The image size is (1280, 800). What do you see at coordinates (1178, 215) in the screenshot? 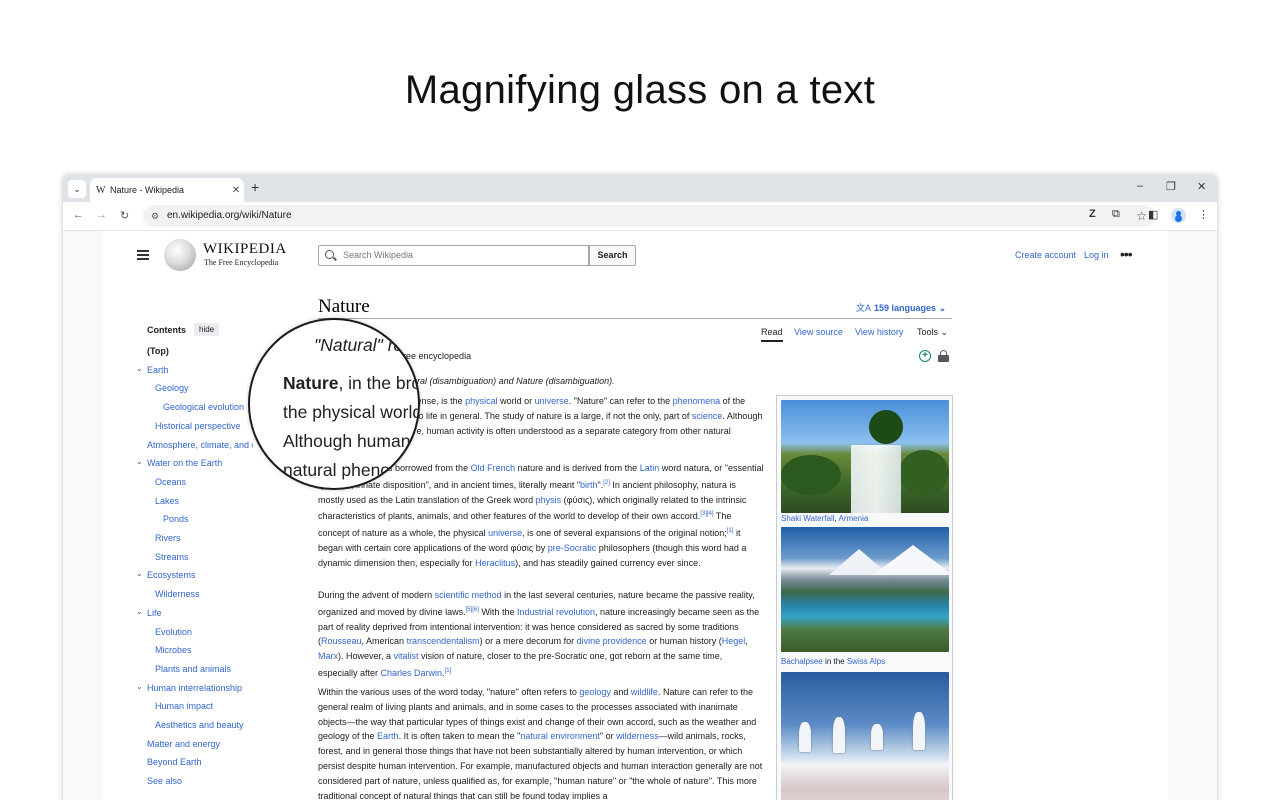
I see `profile-icon` at bounding box center [1178, 215].